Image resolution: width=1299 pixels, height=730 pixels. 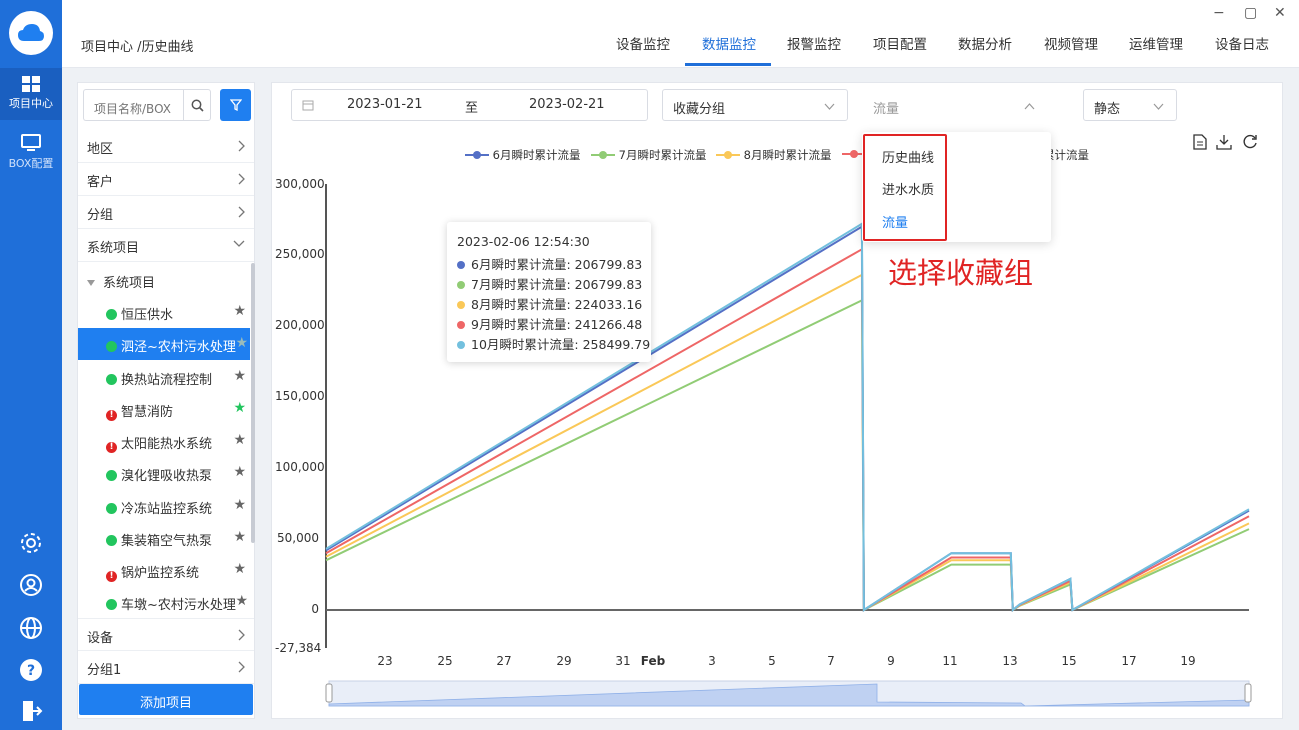 What do you see at coordinates (31, 670) in the screenshot?
I see `help-icon: ?` at bounding box center [31, 670].